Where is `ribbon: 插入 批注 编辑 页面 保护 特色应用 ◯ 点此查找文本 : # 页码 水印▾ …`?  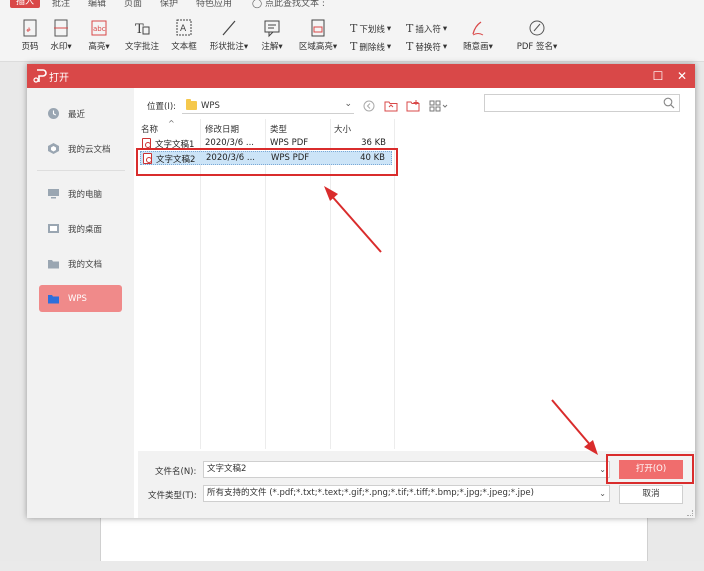 ribbon: 插入 批注 编辑 页面 保护 特色应用 ◯ 点此查找文本 : # 页码 水印▾ … is located at coordinates (352, 31).